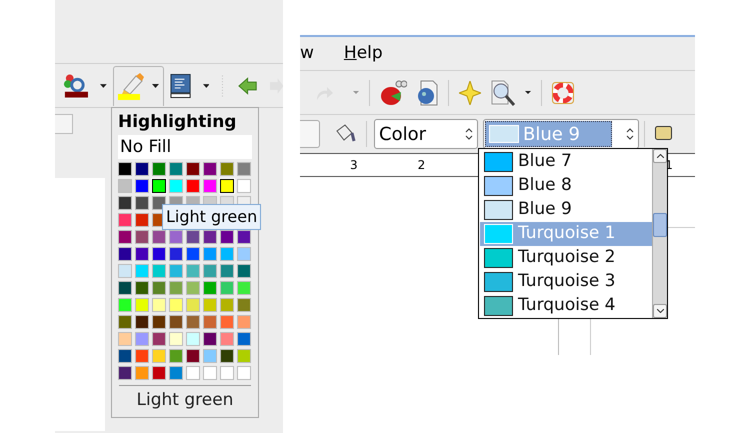 This screenshot has height=433, width=751. Describe the element at coordinates (310, 134) in the screenshot. I see `input-field` at that location.